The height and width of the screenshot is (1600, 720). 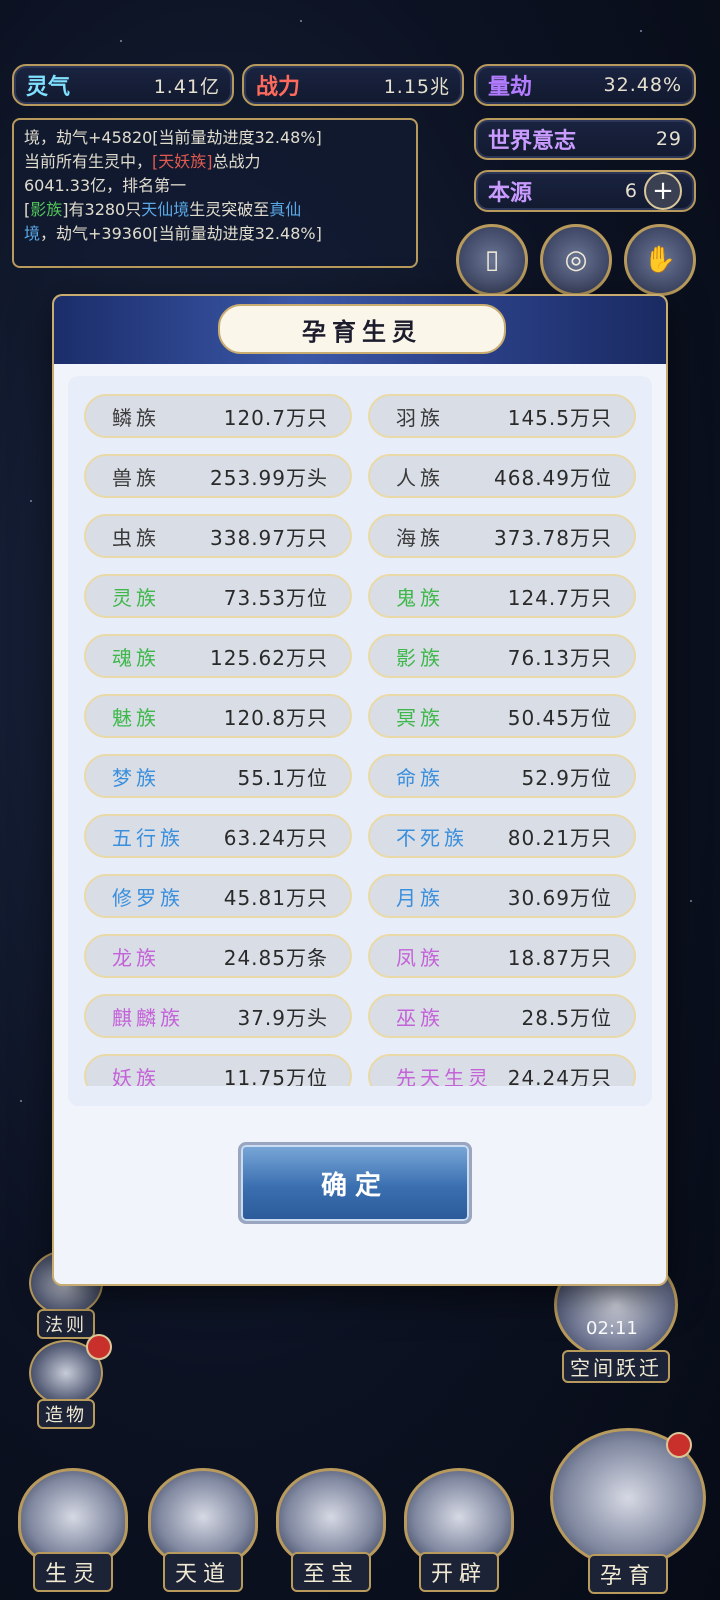 I want to click on race-name: 羽族, so click(x=420, y=417).